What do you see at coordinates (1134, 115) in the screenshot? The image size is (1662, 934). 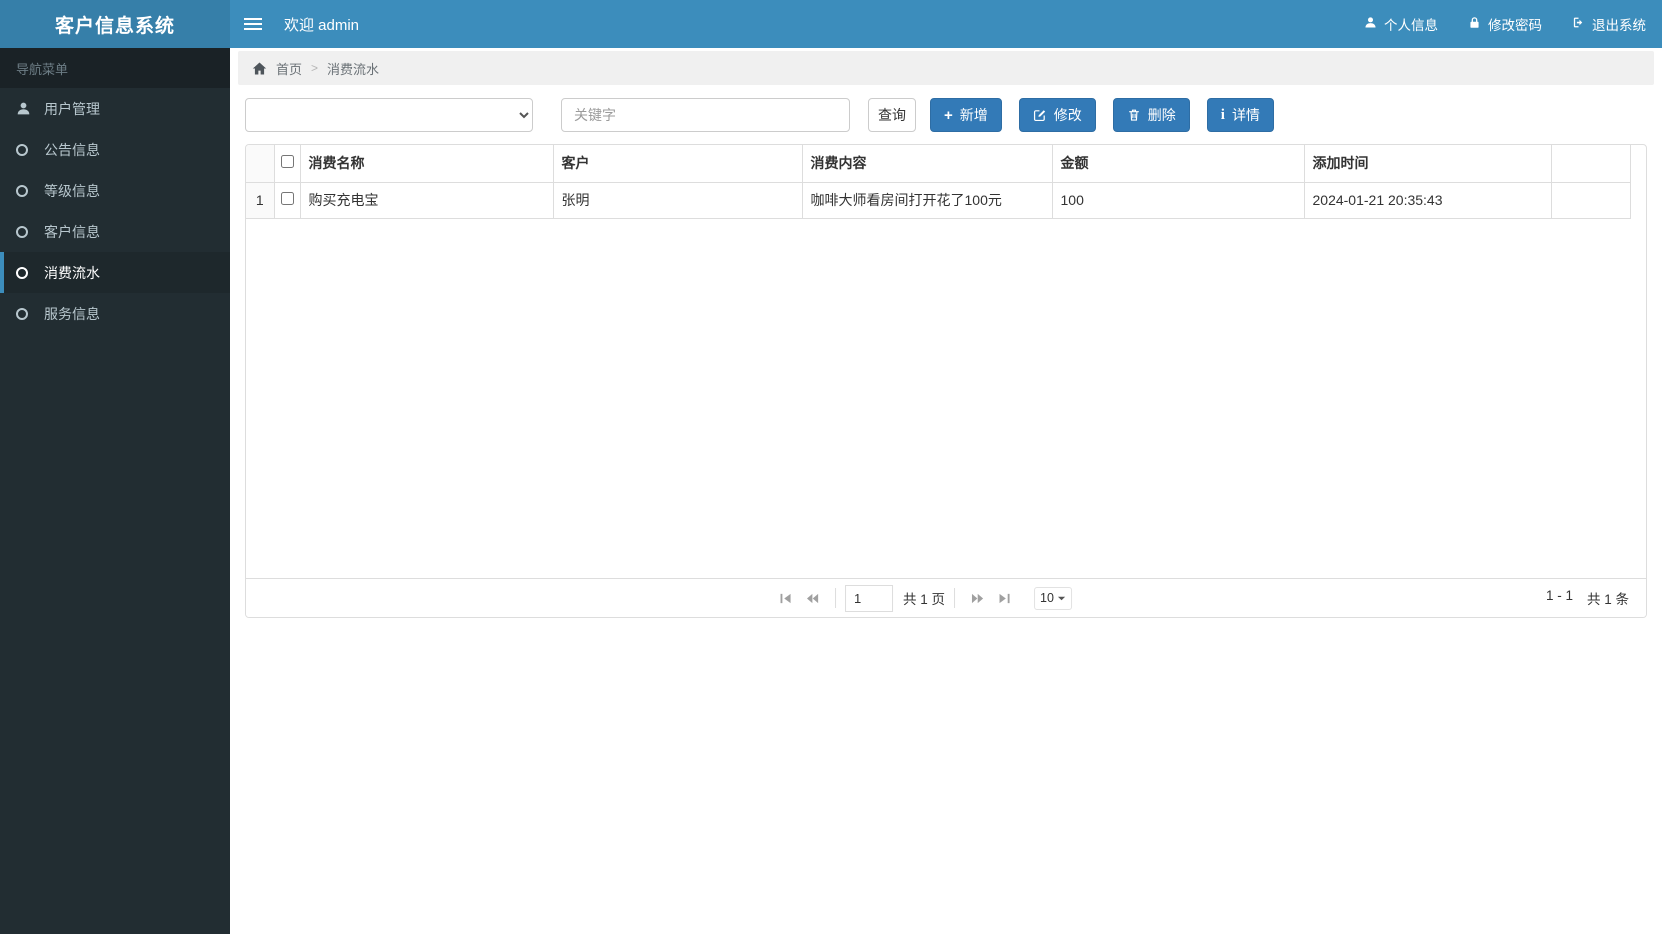 I see `trash-icon` at bounding box center [1134, 115].